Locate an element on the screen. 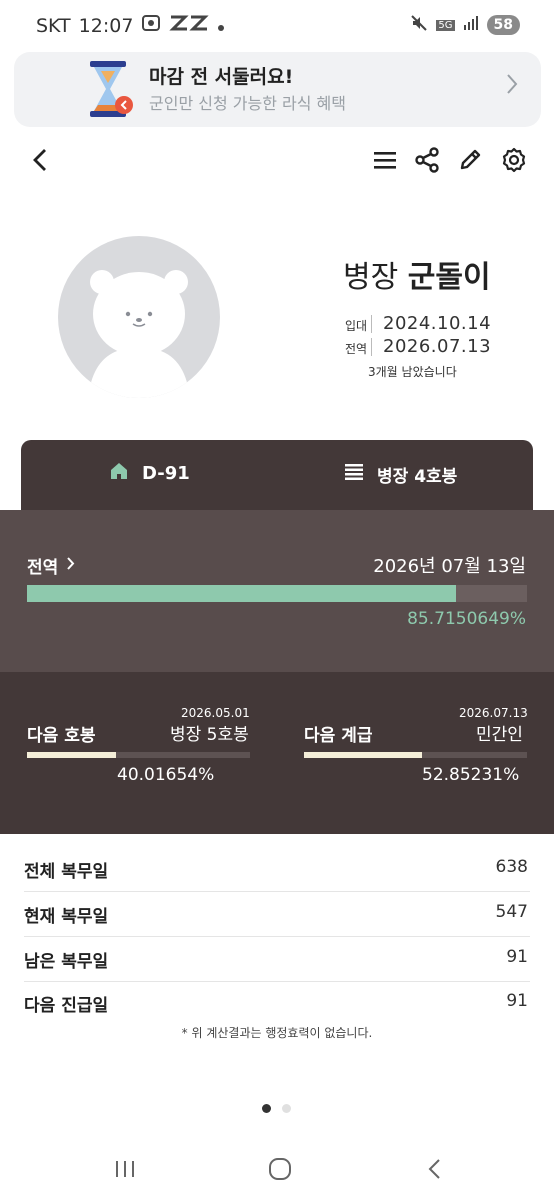  banner-title: 마감 전 서둘러요! is located at coordinates (221, 77).